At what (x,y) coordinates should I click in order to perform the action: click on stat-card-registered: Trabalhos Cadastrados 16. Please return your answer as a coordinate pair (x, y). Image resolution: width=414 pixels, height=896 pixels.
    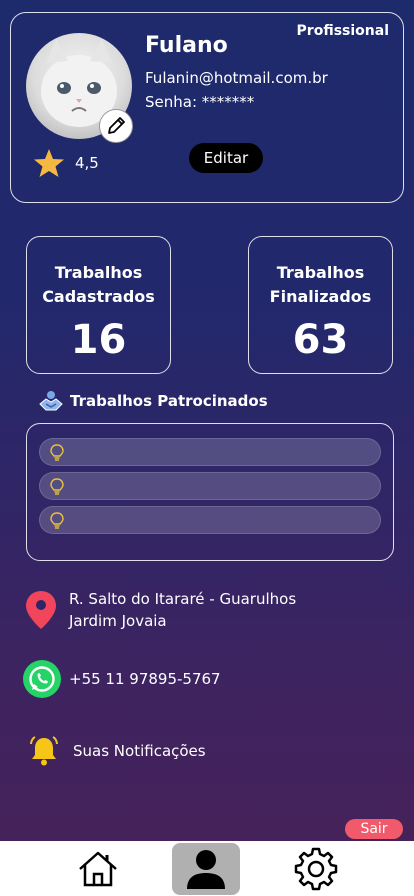
    Looking at the image, I should click on (98, 305).